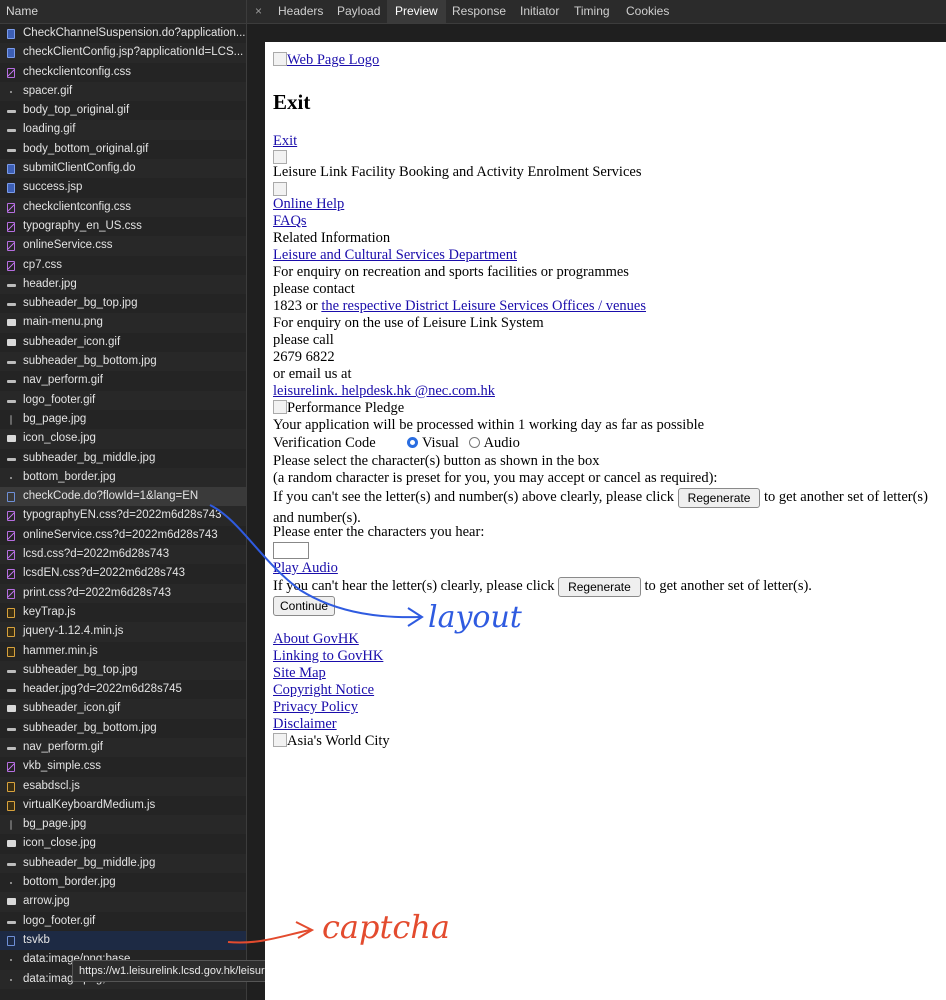 The height and width of the screenshot is (1000, 946). I want to click on captcha-annotation: captcha, so click(386, 927).